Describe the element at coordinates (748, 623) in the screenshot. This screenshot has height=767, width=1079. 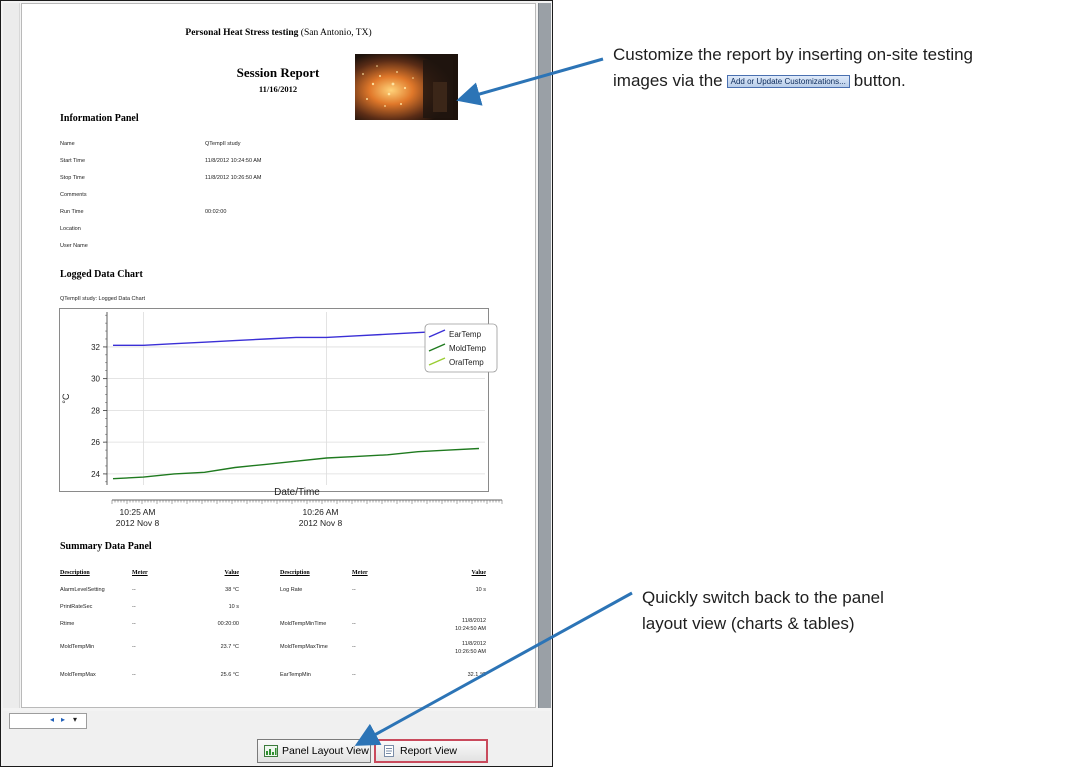
I see `annotation-switch-line2: layout view (charts & tables)` at that location.